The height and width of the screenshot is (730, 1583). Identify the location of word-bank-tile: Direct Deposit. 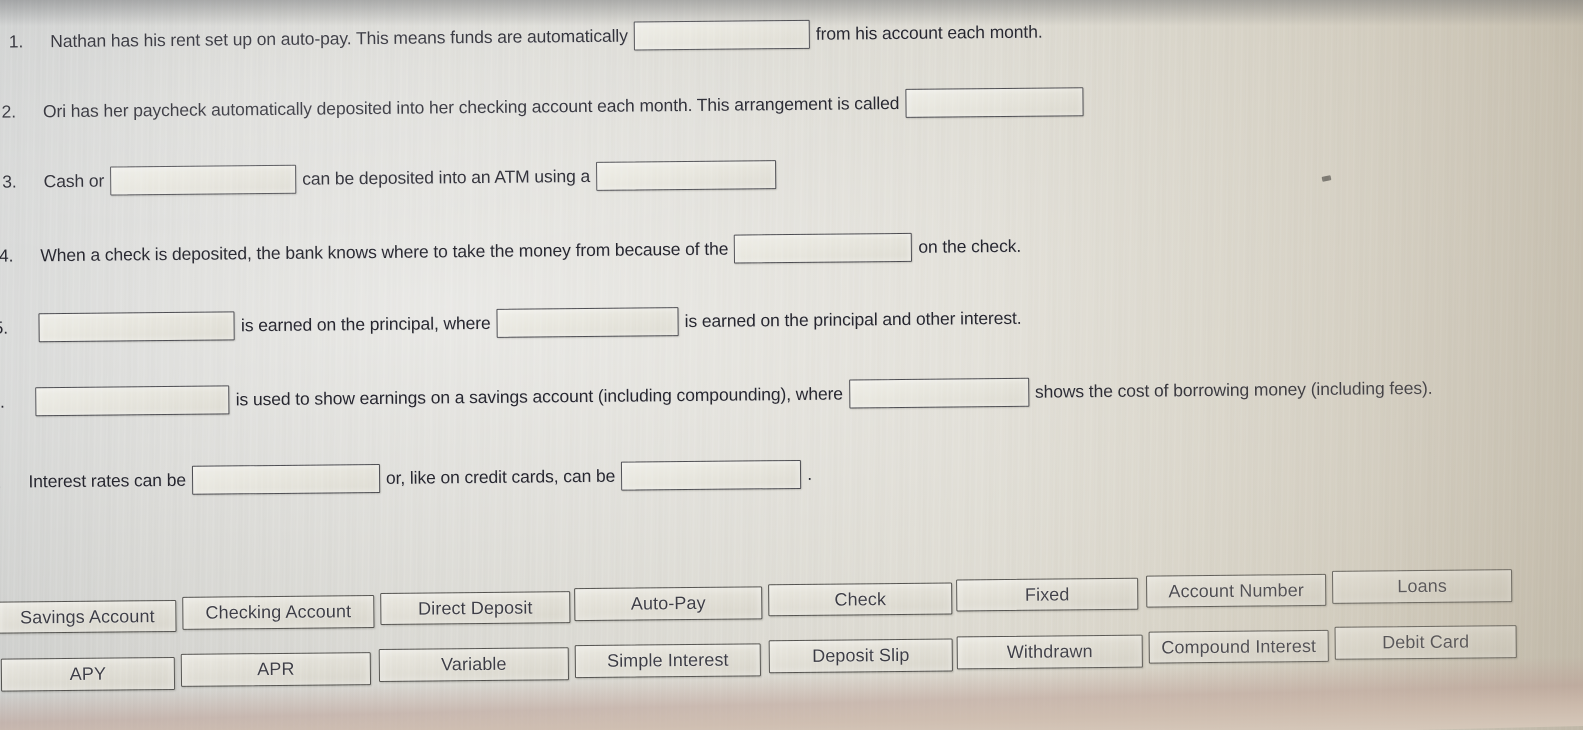
(475, 608).